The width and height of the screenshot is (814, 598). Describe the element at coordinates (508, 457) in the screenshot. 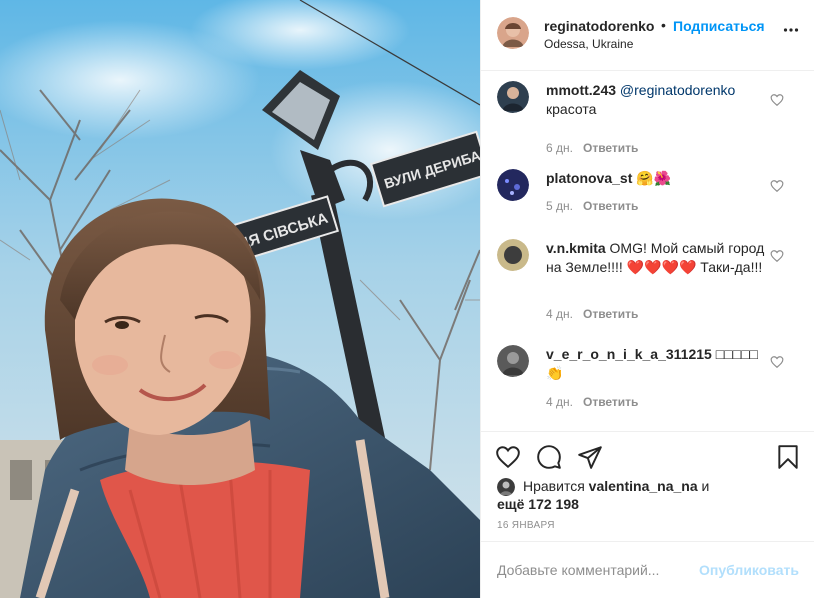

I see `heart-icon` at that location.